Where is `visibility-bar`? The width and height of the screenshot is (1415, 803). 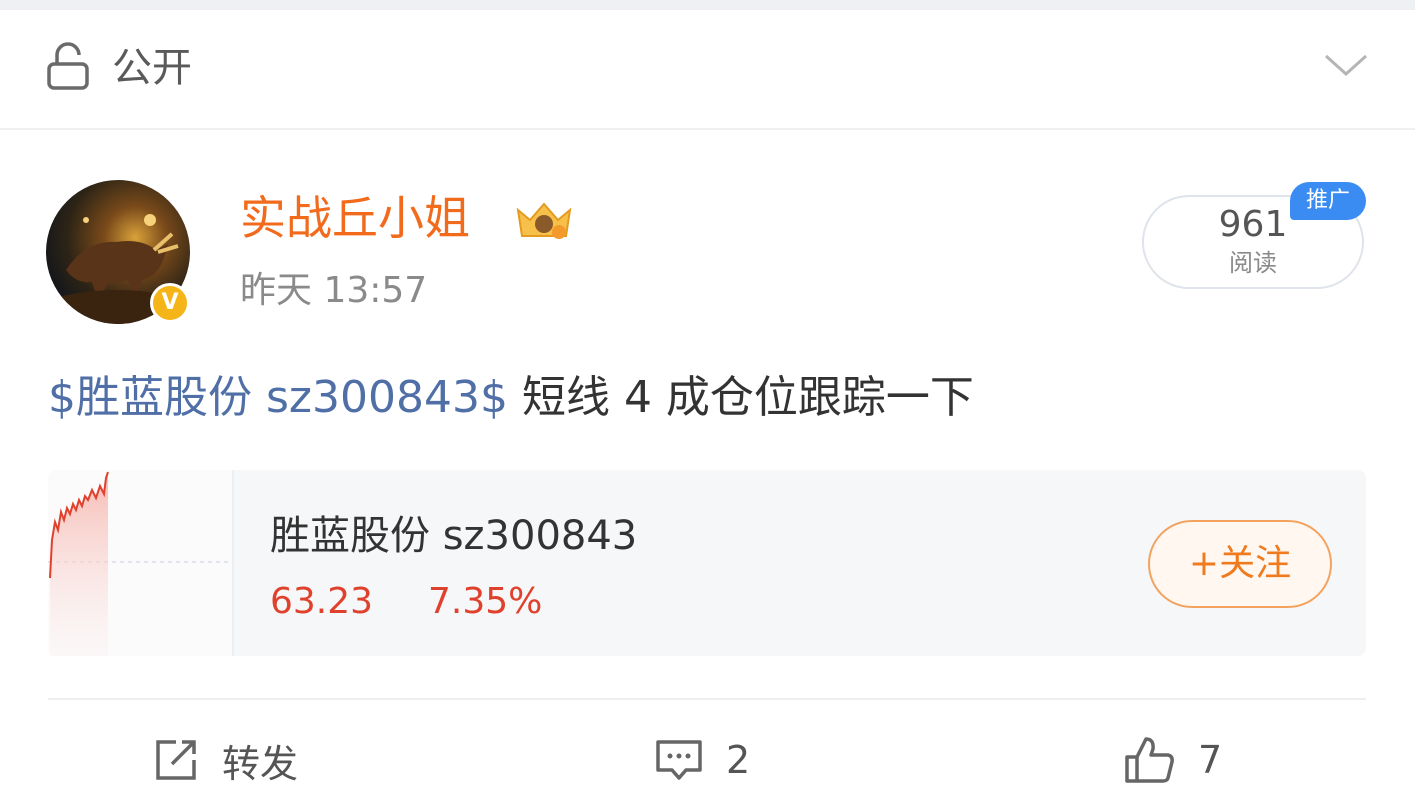 visibility-bar is located at coordinates (707, 69).